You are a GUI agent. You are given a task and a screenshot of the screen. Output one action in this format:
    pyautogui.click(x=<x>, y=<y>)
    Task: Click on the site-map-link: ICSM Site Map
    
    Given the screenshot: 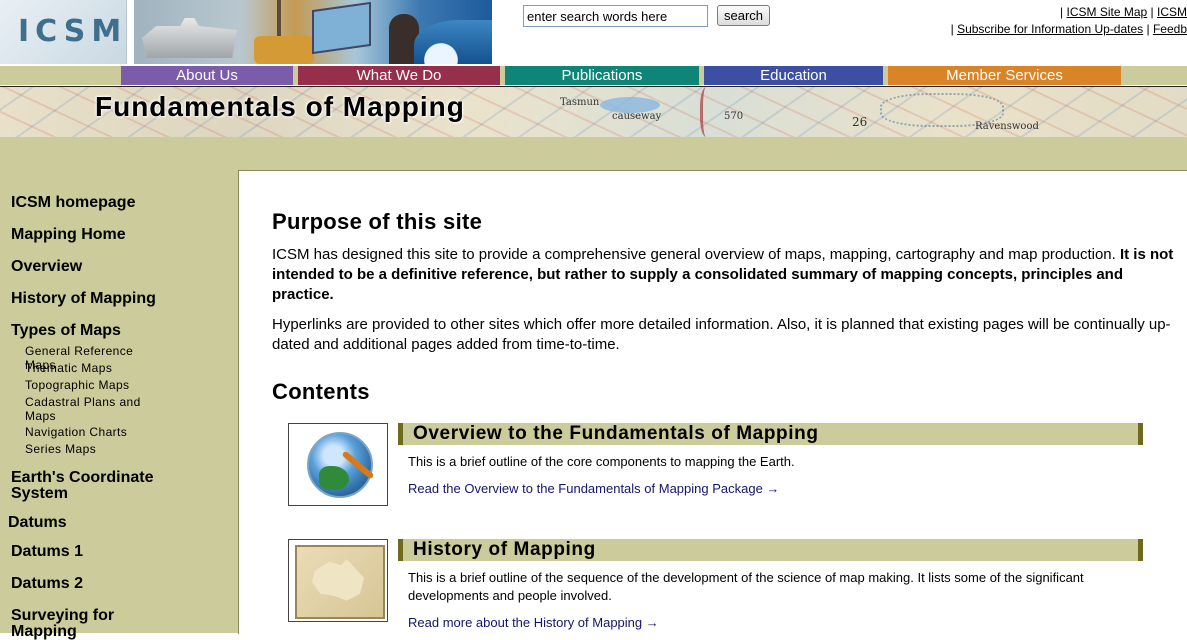 What is the action you would take?
    pyautogui.click(x=1107, y=12)
    